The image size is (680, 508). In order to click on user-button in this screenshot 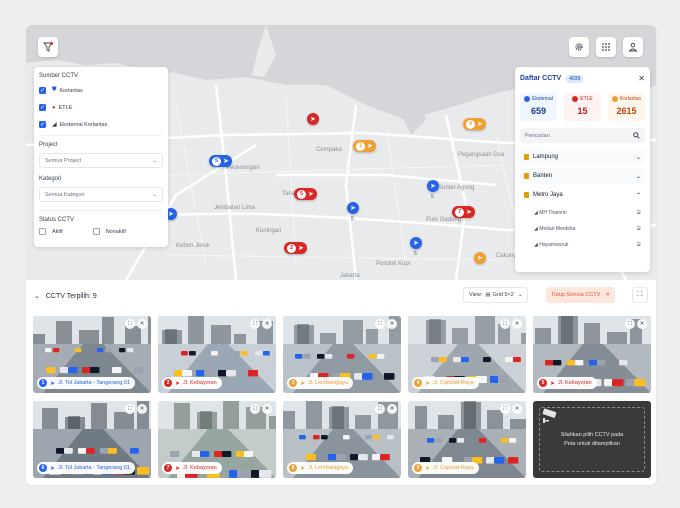, I will do `click(633, 47)`.